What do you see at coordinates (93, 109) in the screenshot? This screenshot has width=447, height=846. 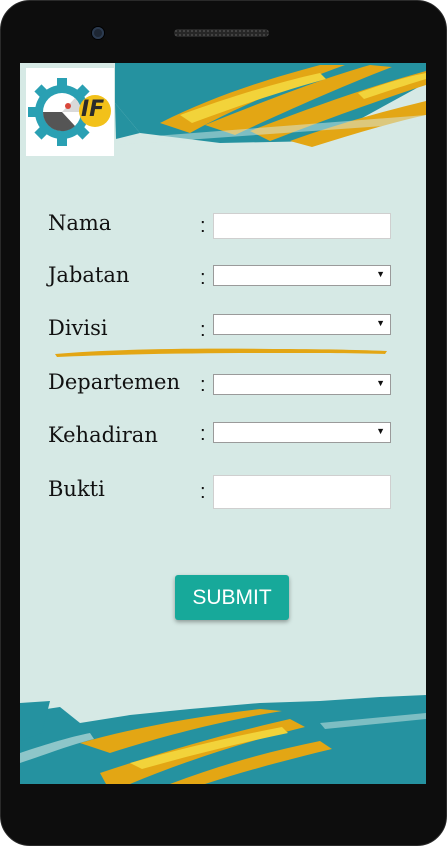 I see `logo-text: IF` at bounding box center [93, 109].